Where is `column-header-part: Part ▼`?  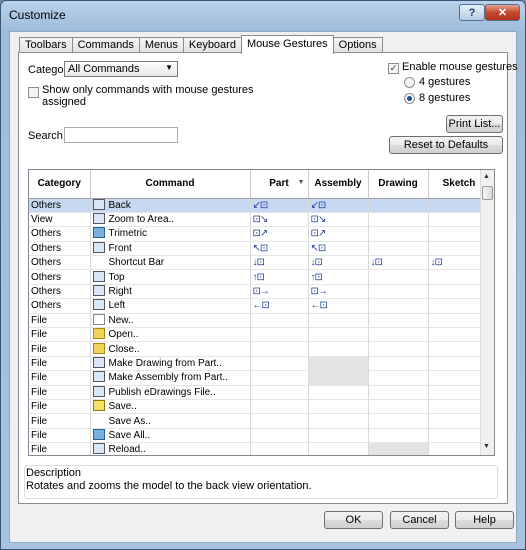 column-header-part: Part ▼ is located at coordinates (279, 184).